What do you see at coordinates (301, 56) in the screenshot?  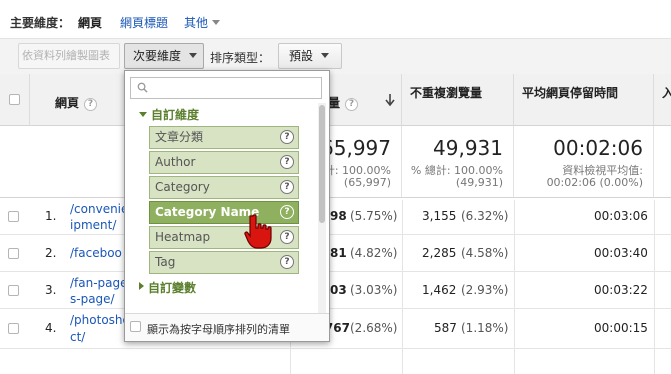 I see `sort-type-value: 預設` at bounding box center [301, 56].